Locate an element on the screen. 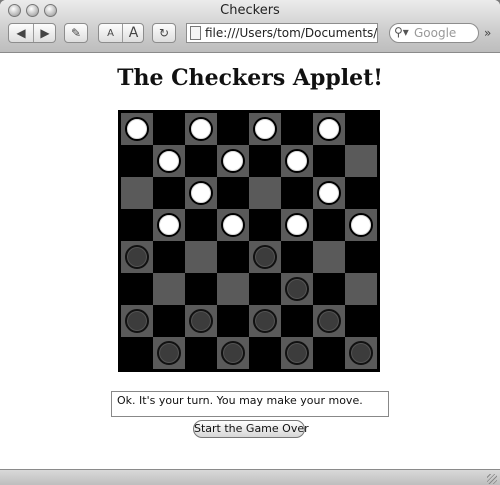  back-forward-control: ◀ ▶ is located at coordinates (32, 33).